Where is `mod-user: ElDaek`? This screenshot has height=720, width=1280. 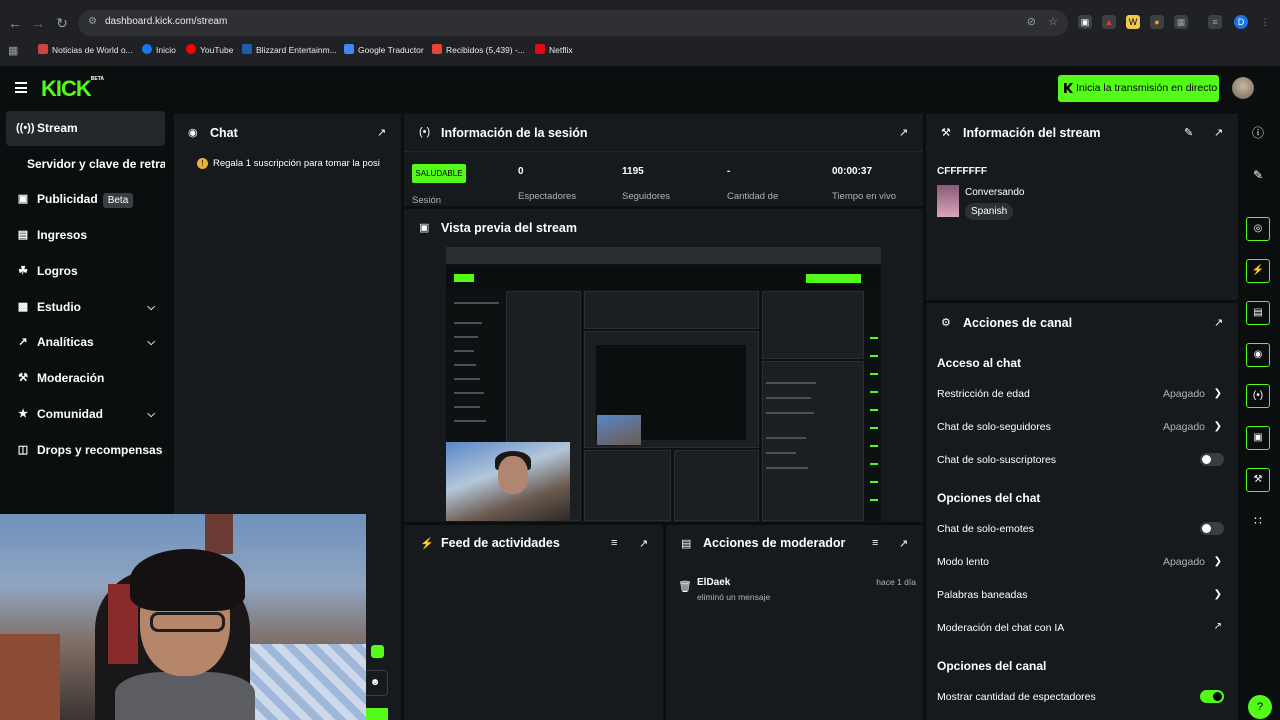 mod-user: ElDaek is located at coordinates (713, 582).